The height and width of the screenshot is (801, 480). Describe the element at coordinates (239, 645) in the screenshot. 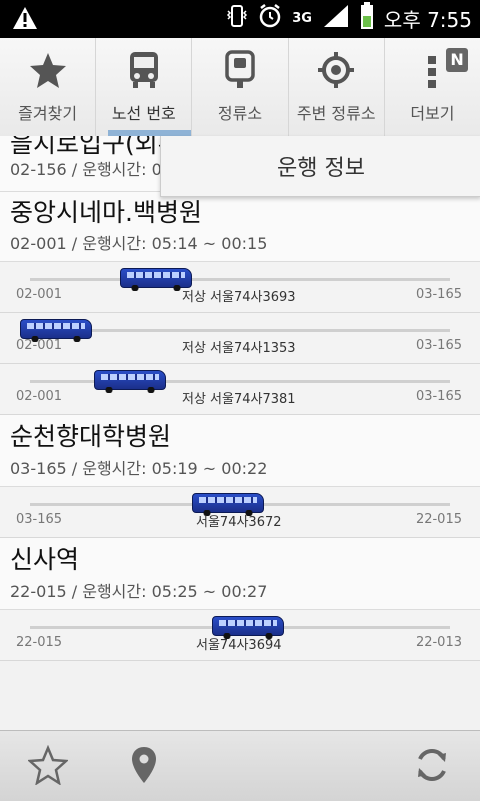

I see `bus-plate: 서울74사3694` at that location.